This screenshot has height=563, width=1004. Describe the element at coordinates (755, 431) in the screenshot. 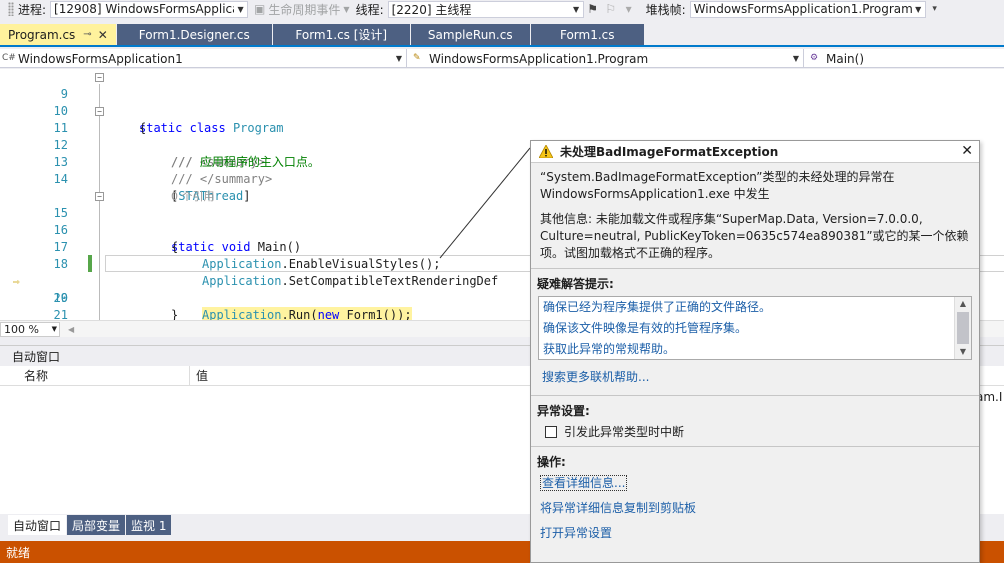

I see `break-on-exception-option: 引发此异常类型时中断` at that location.